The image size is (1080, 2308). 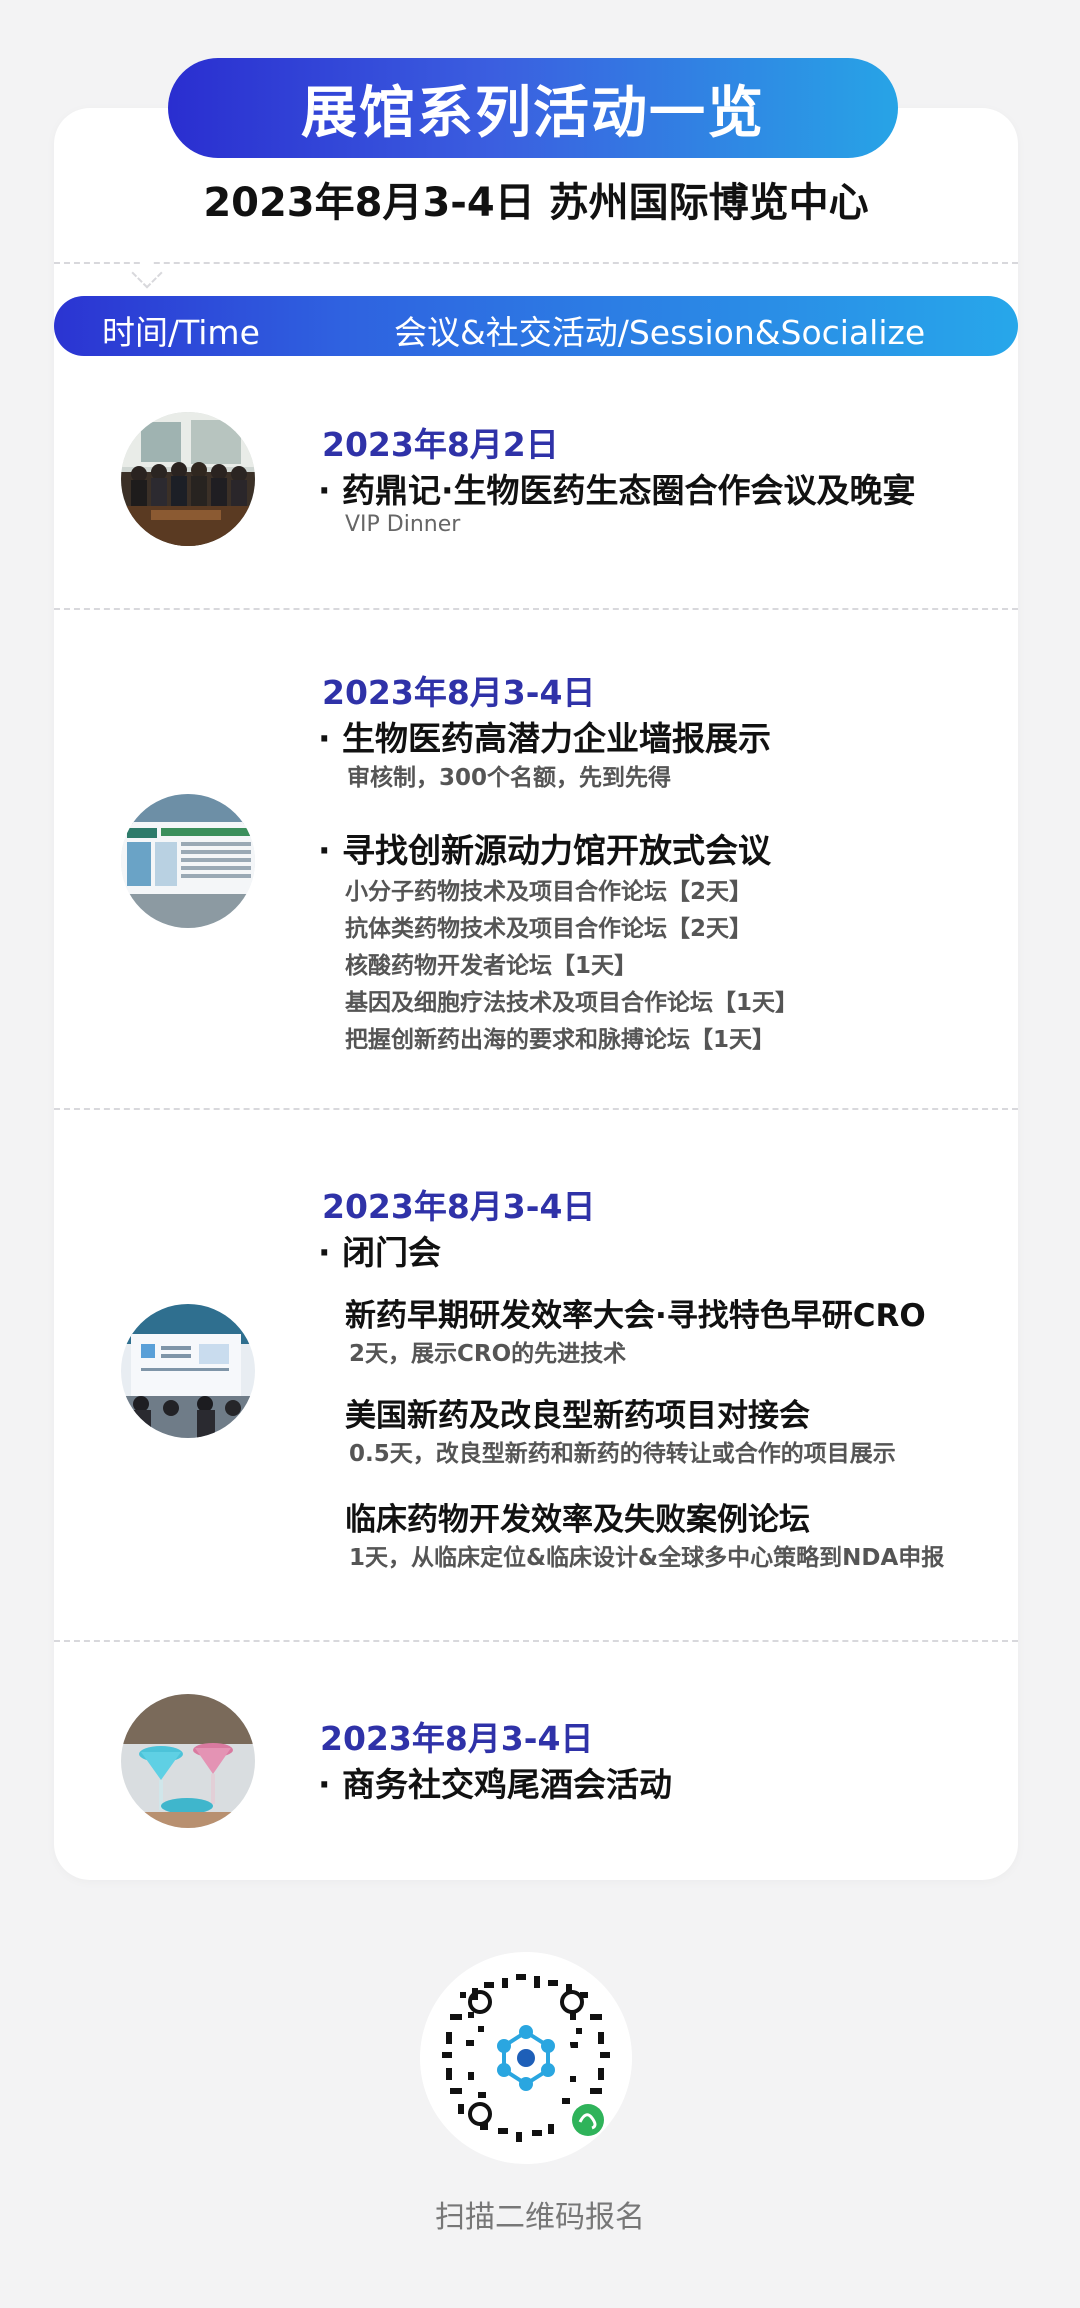 I want to click on cocktail-photo-icon, so click(x=188, y=1761).